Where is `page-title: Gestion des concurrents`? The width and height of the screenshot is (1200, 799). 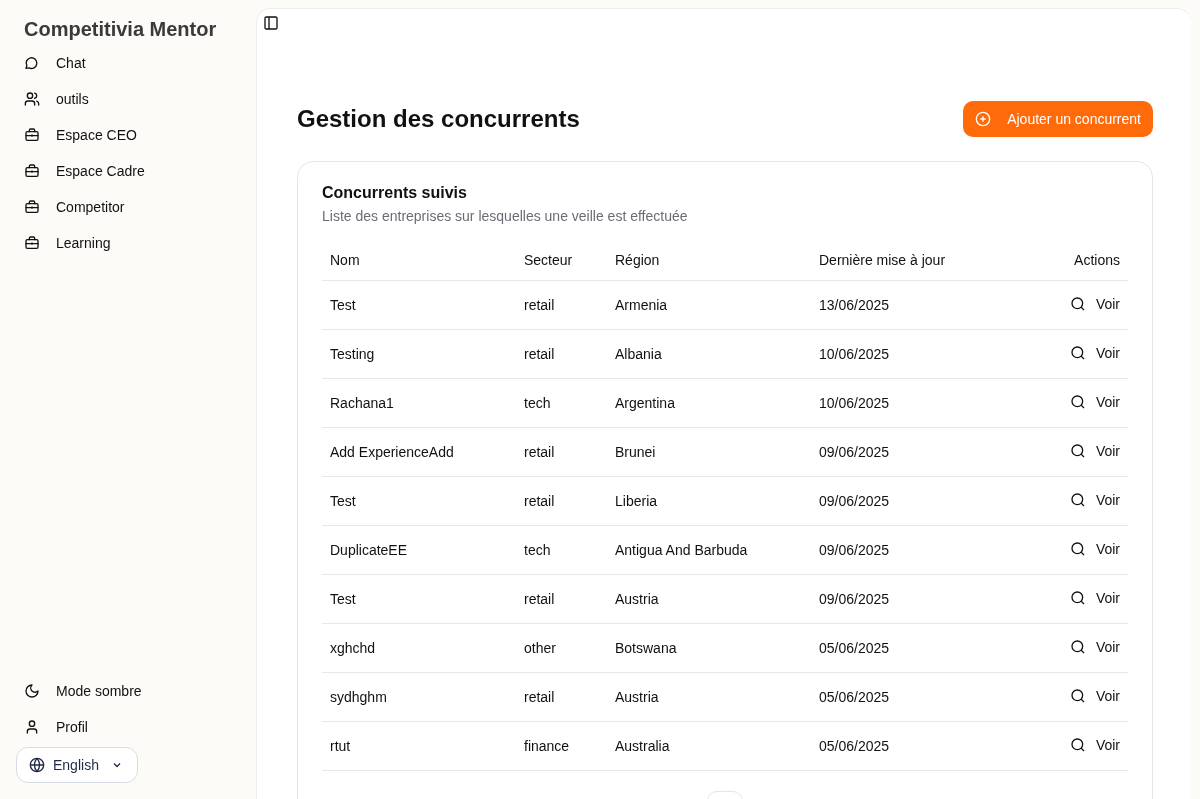 page-title: Gestion des concurrents is located at coordinates (438, 119).